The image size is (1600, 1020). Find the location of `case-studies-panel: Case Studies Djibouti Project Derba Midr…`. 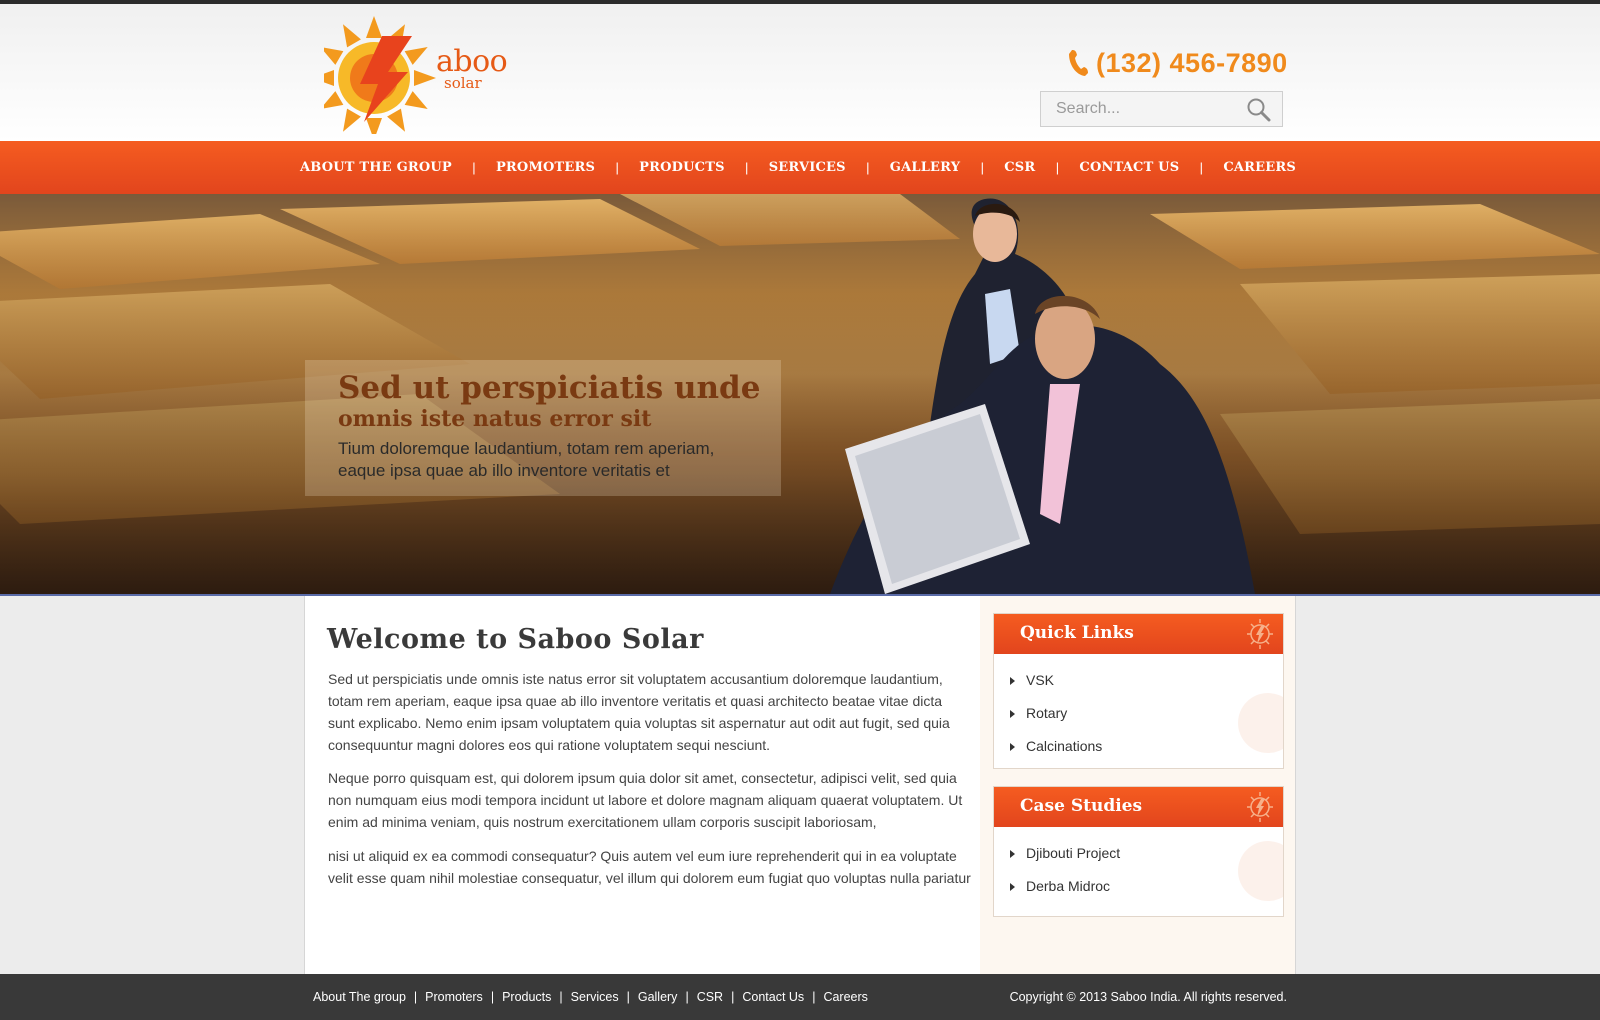

case-studies-panel: Case Studies Djibouti Project Derba Midr… is located at coordinates (1138, 851).